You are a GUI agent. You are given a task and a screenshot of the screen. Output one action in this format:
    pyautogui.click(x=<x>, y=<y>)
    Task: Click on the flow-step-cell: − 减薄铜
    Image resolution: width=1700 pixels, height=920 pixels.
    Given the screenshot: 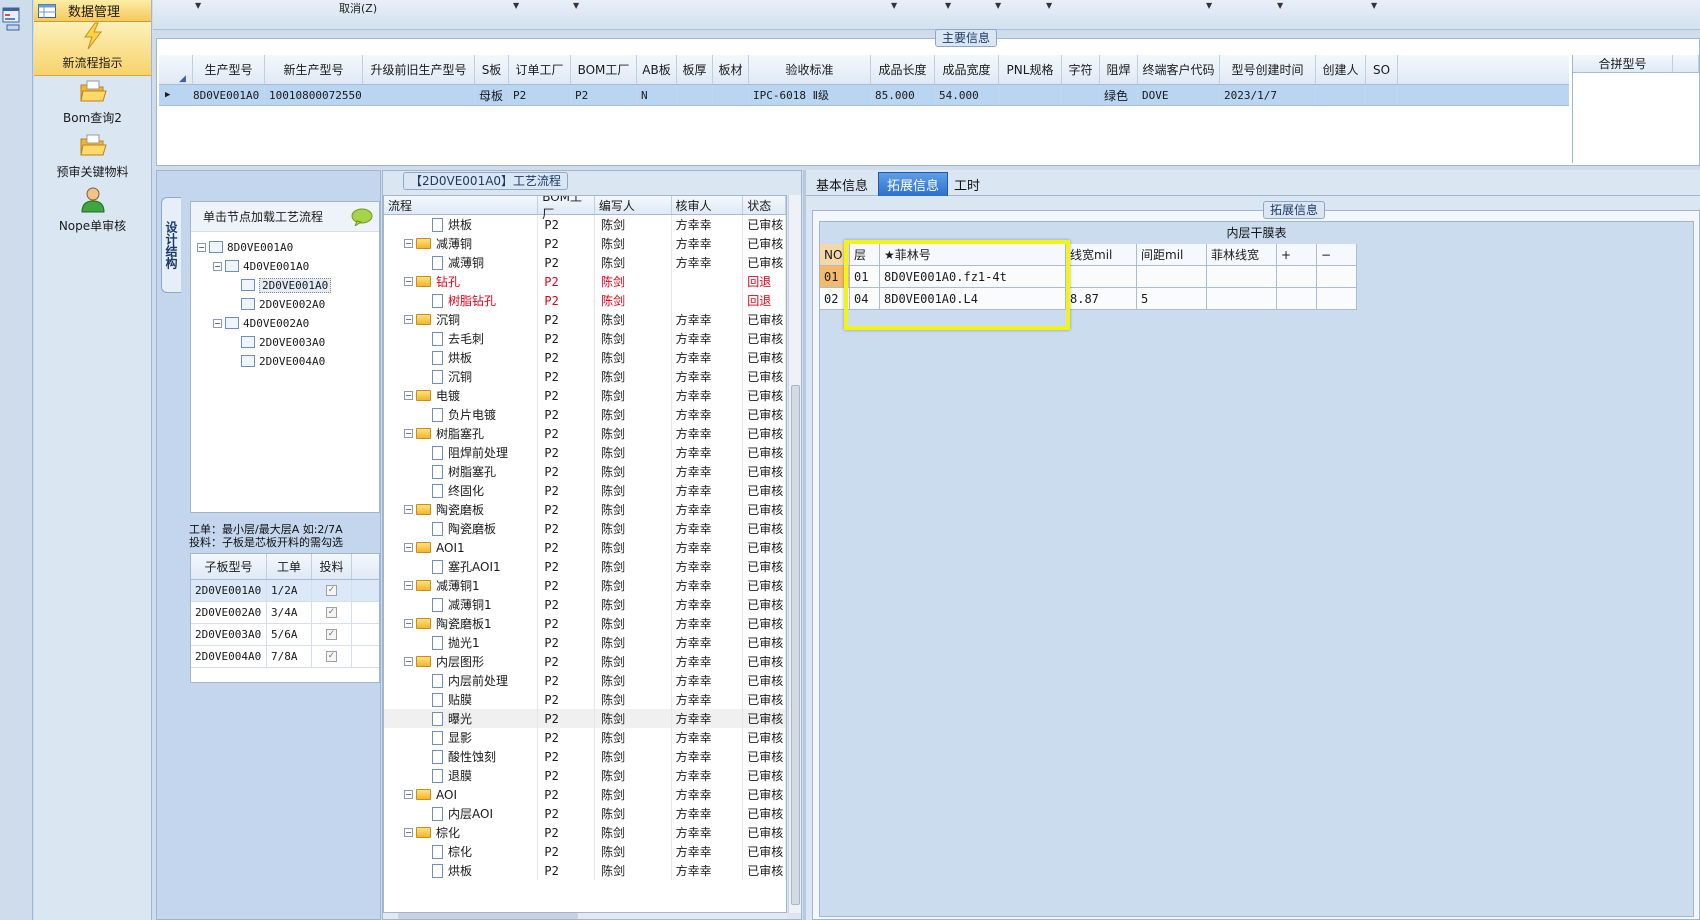 What is the action you would take?
    pyautogui.click(x=461, y=243)
    